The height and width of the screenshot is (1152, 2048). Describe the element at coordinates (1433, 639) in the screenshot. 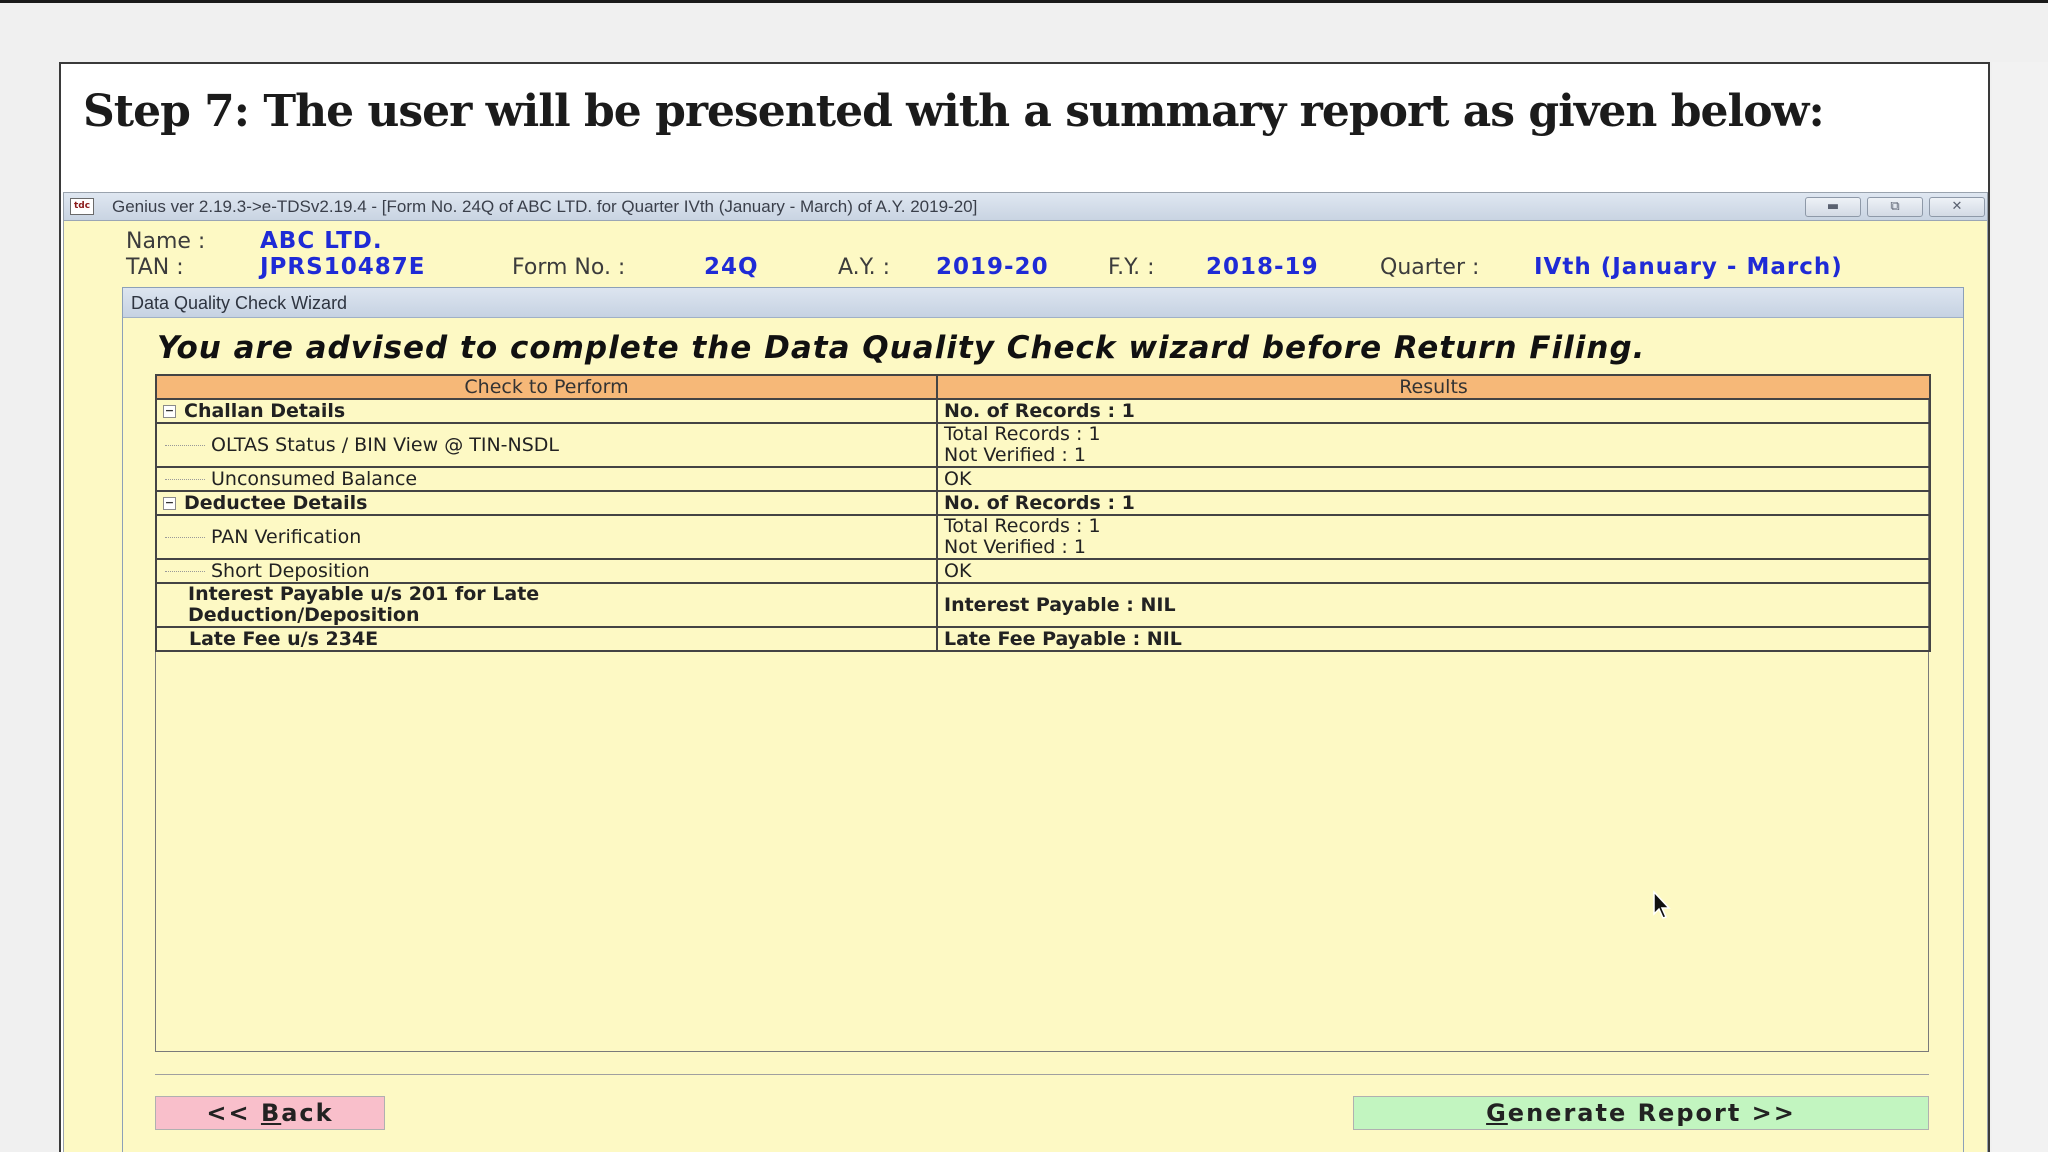

I see `result-cell: Late Fee Payable : NIL` at that location.